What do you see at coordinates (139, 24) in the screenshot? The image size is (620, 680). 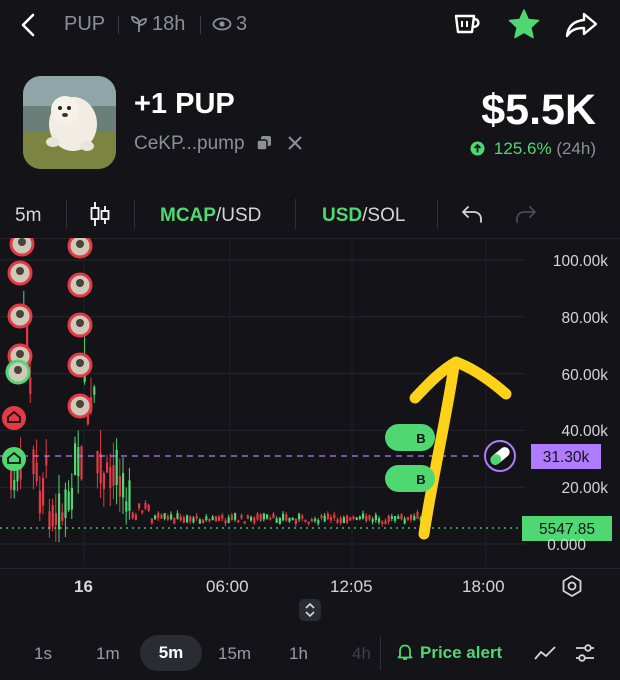 I see `sprout-icon` at bounding box center [139, 24].